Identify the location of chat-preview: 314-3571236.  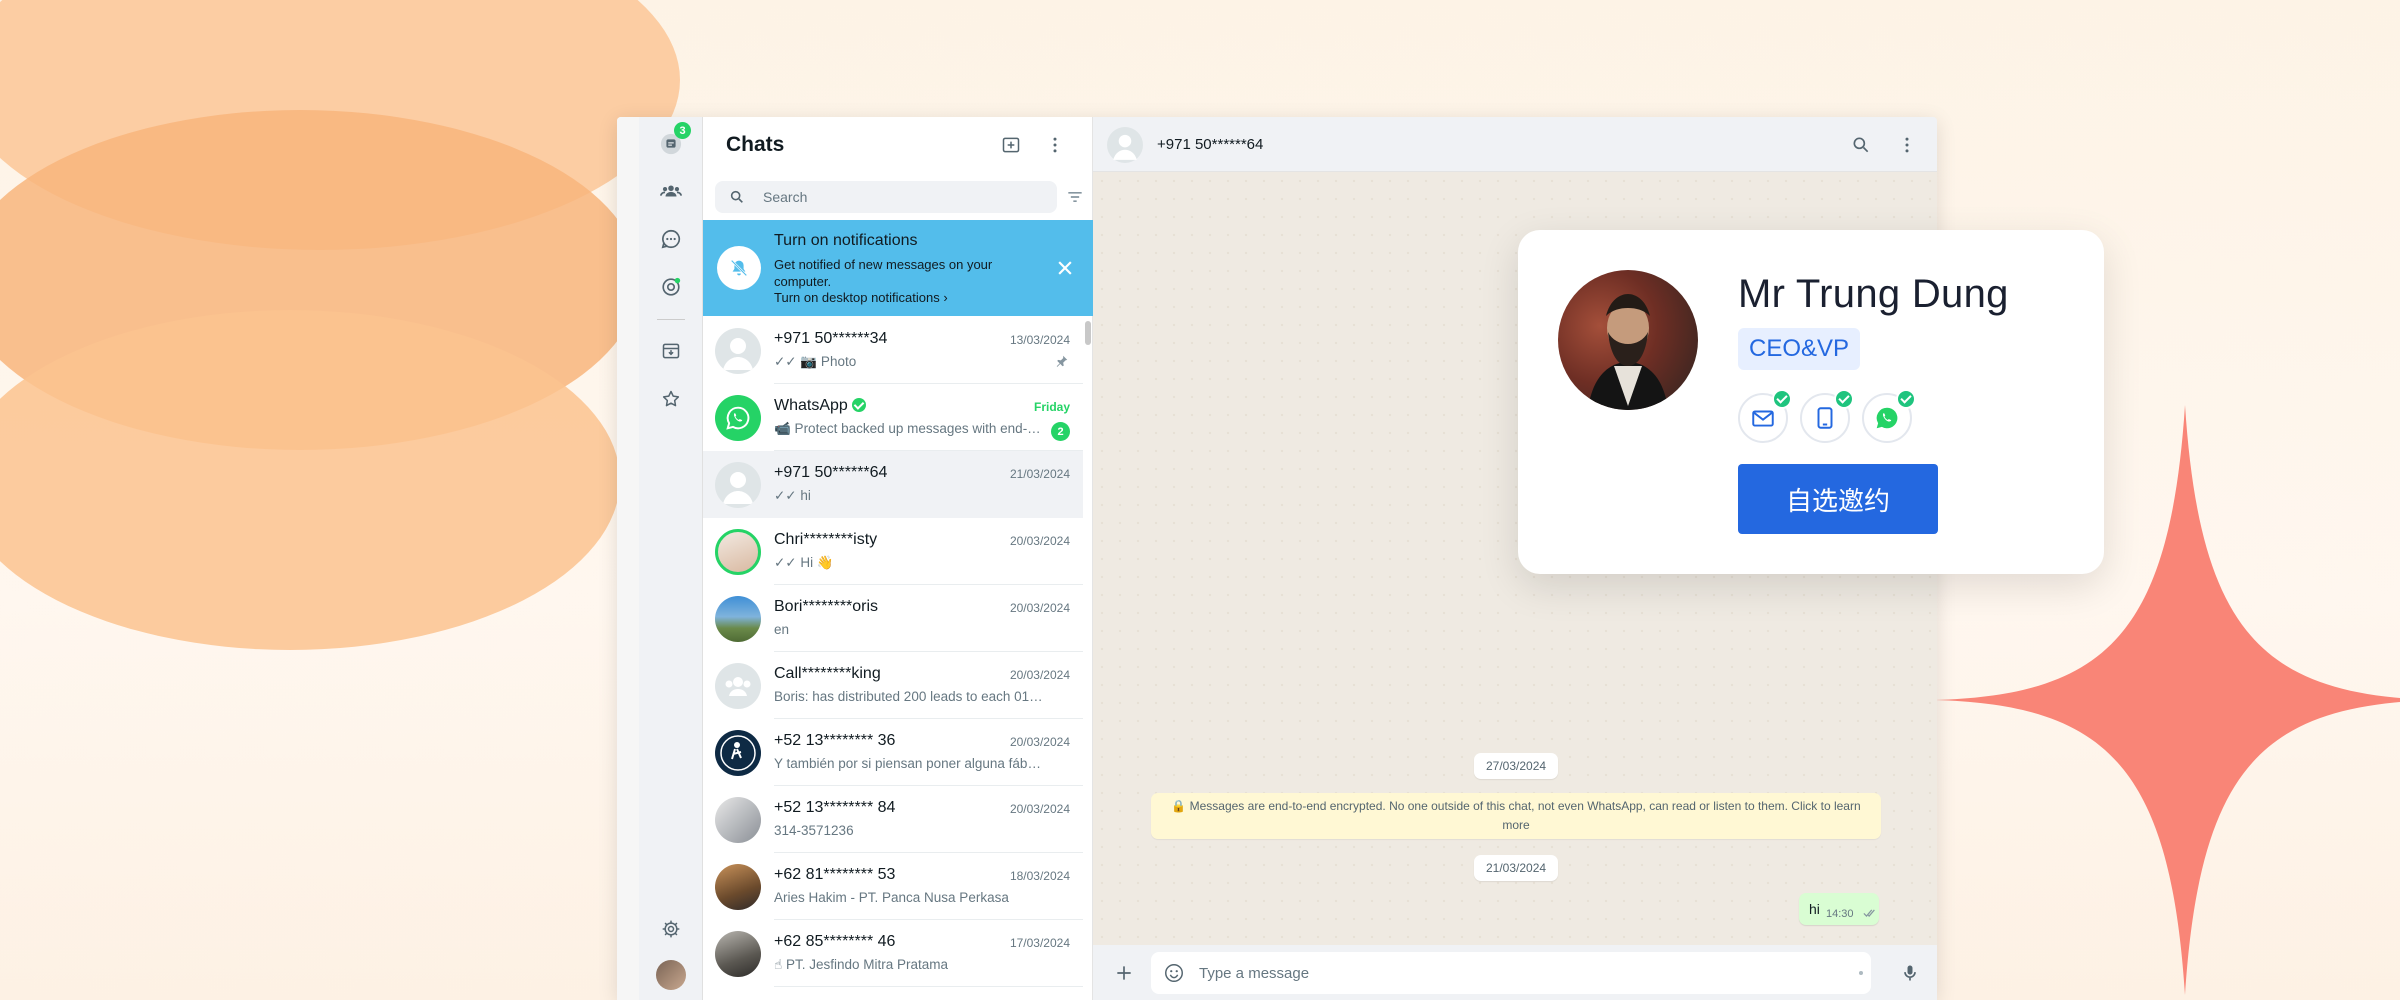
(814, 830).